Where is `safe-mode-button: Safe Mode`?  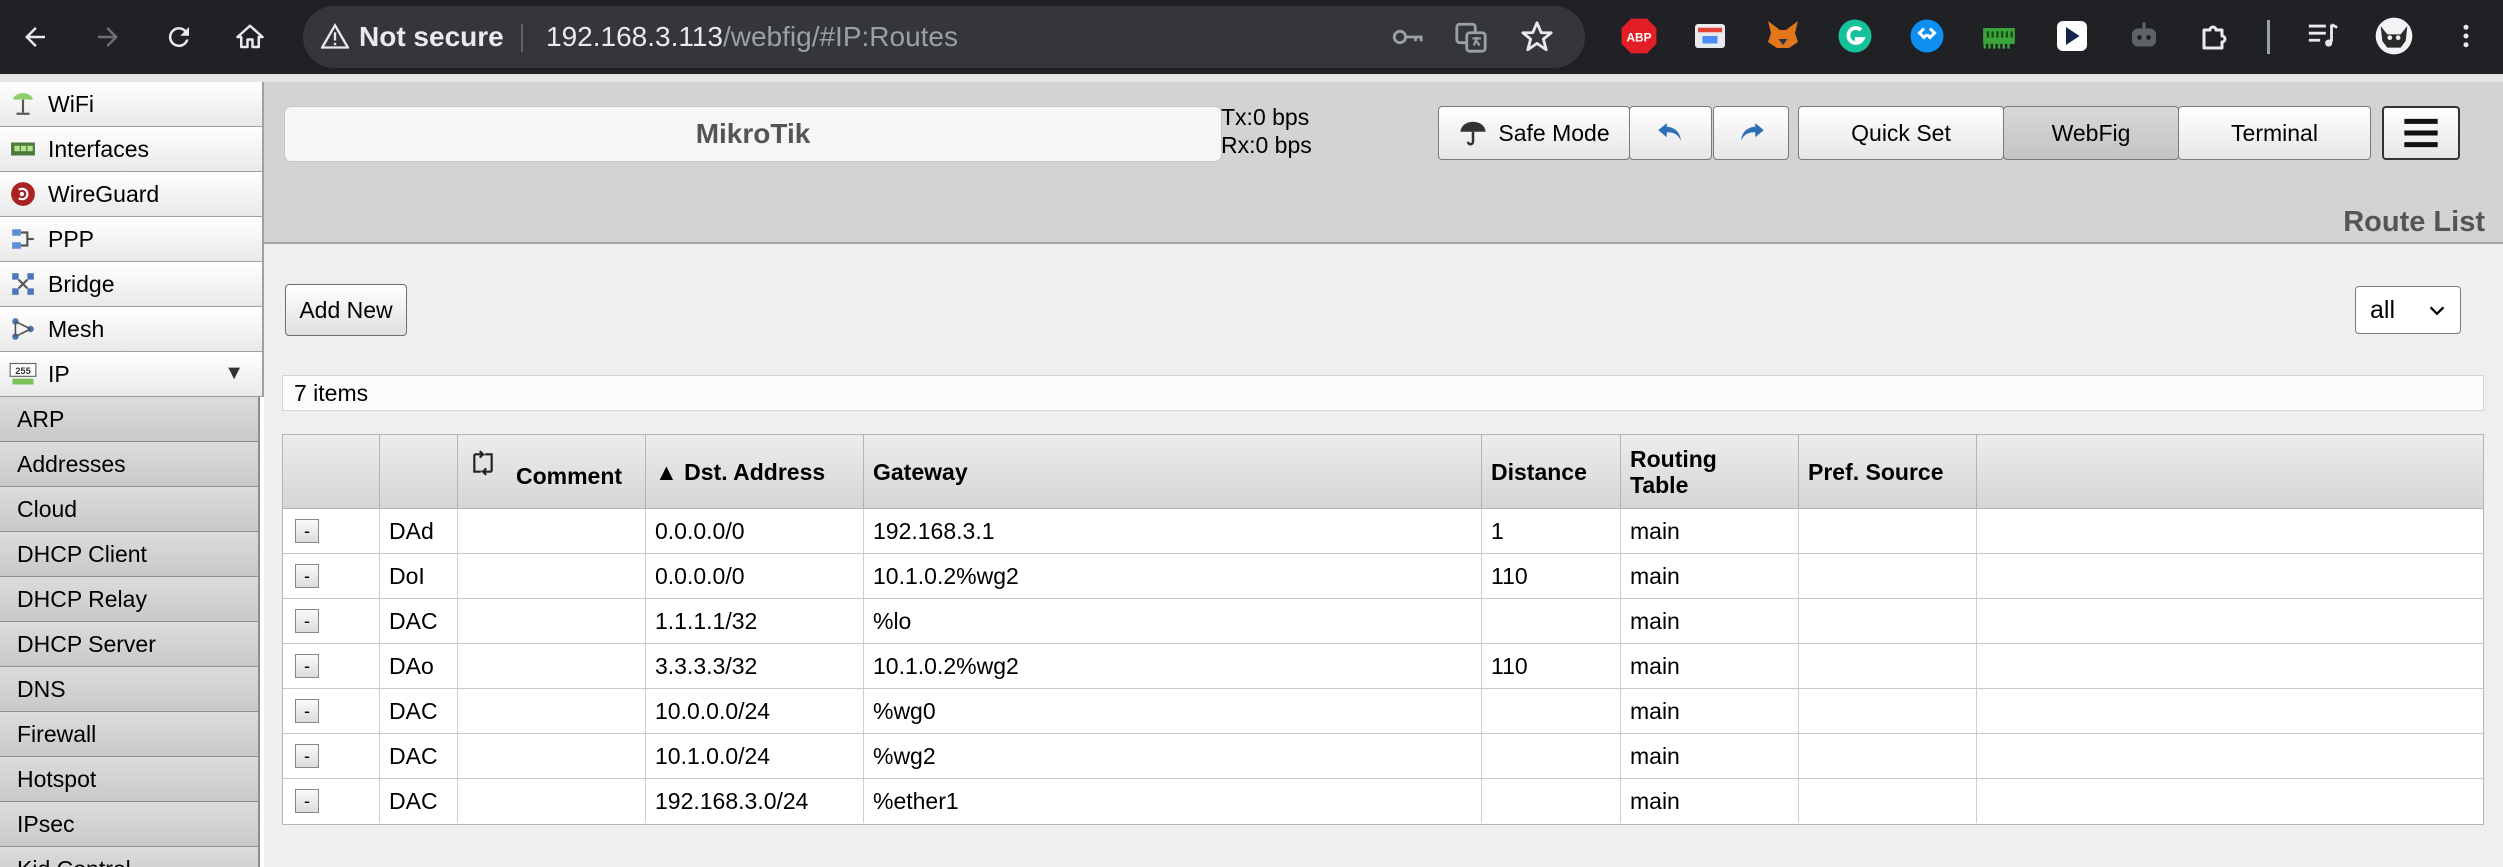
safe-mode-button: Safe Mode is located at coordinates (1534, 133).